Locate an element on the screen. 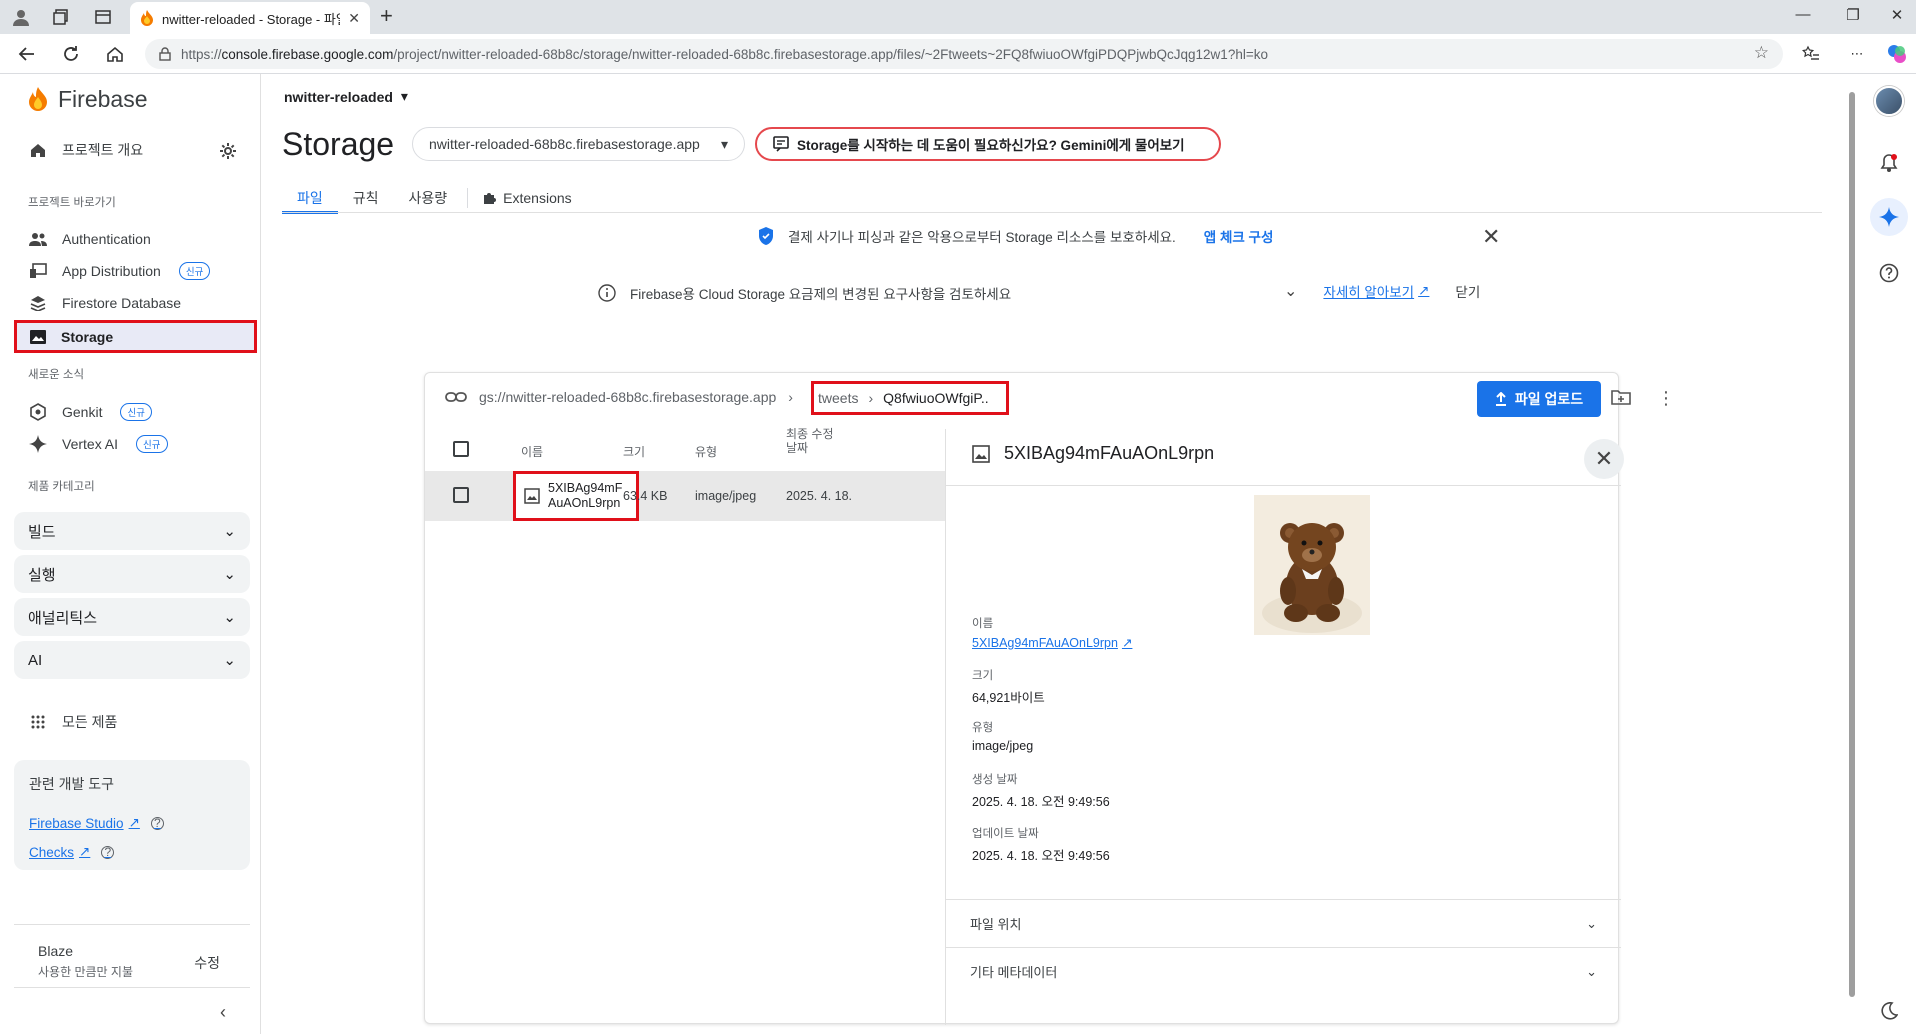 The width and height of the screenshot is (1916, 1034). categories-section-title: 제품 카테고리 is located at coordinates (61, 487).